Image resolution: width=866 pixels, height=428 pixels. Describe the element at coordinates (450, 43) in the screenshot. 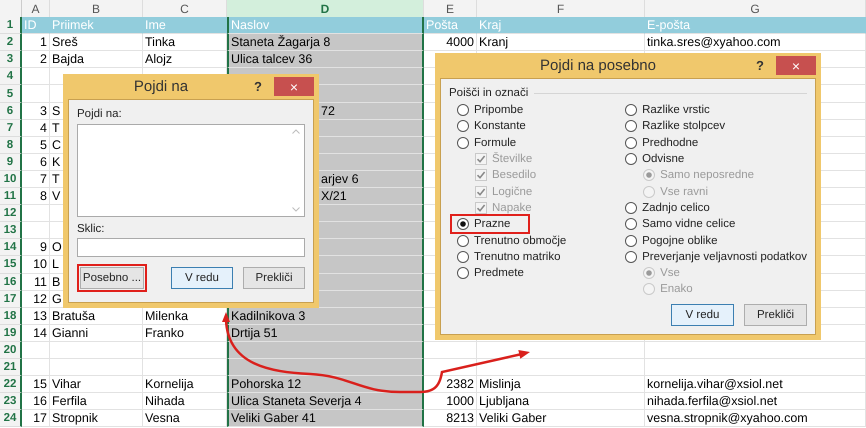

I see `table-cell: 4000` at that location.